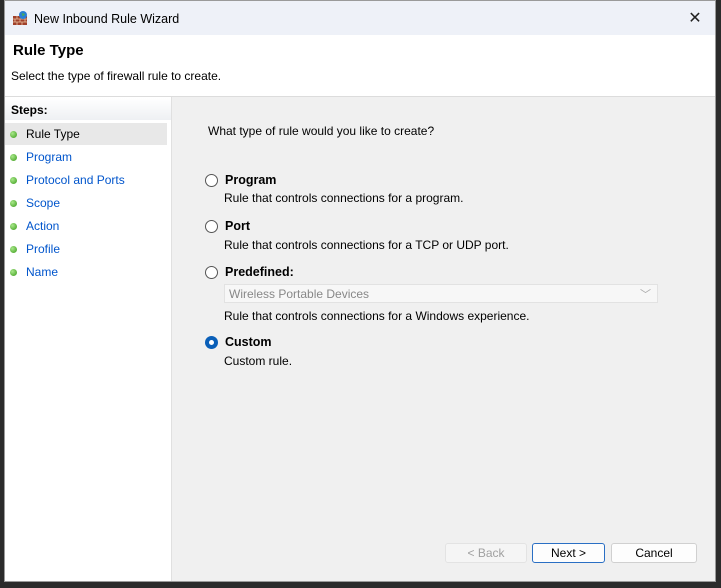 This screenshot has height=588, width=721. What do you see at coordinates (86, 134) in the screenshot?
I see `step-rule-type: Rule Type` at bounding box center [86, 134].